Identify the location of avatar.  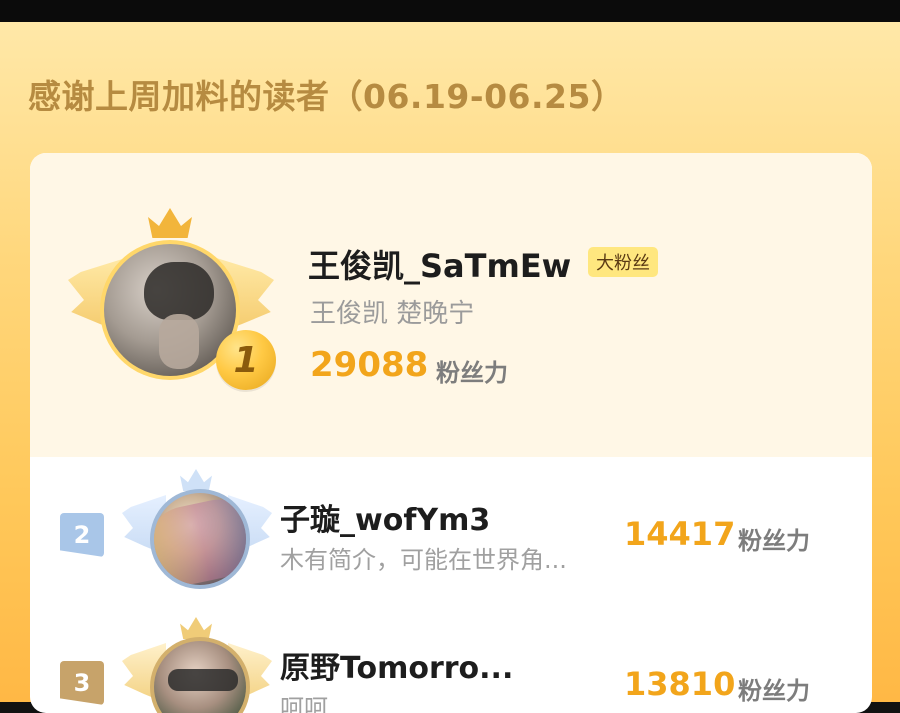
(200, 539).